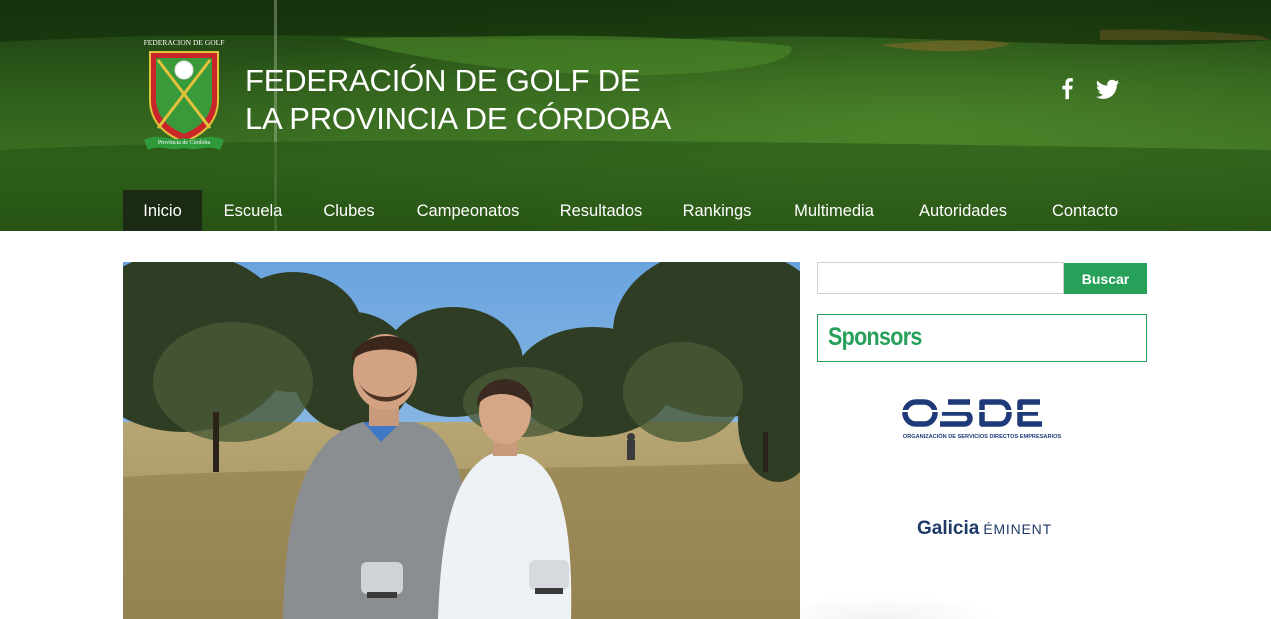 The width and height of the screenshot is (1271, 619). What do you see at coordinates (948, 528) in the screenshot?
I see `galicia-name: Galicia` at bounding box center [948, 528].